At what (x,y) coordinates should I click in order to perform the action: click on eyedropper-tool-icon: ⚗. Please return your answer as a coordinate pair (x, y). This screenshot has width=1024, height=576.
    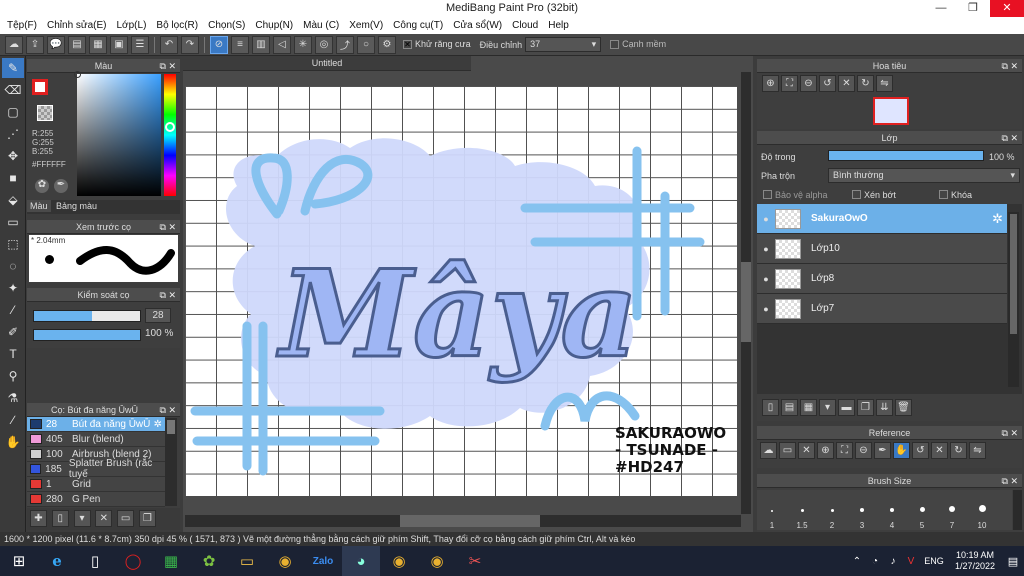
    Looking at the image, I should click on (13, 398).